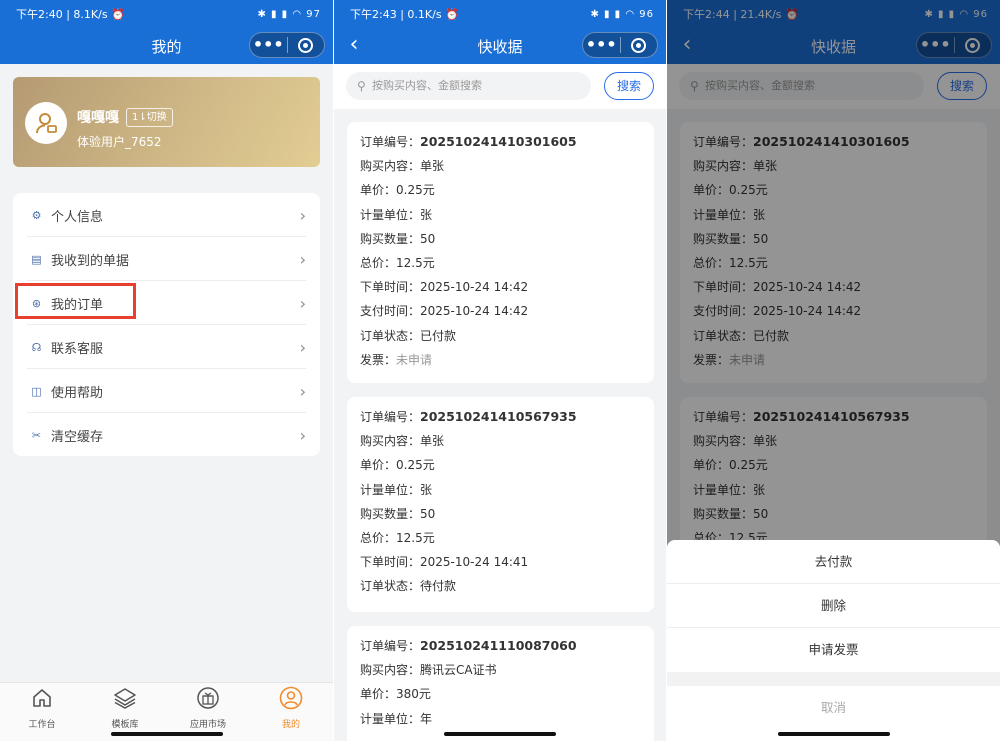  What do you see at coordinates (166, 259) in the screenshot?
I see `menu-item-received-receipts: ▤ 我收到的单据 ›` at bounding box center [166, 259].